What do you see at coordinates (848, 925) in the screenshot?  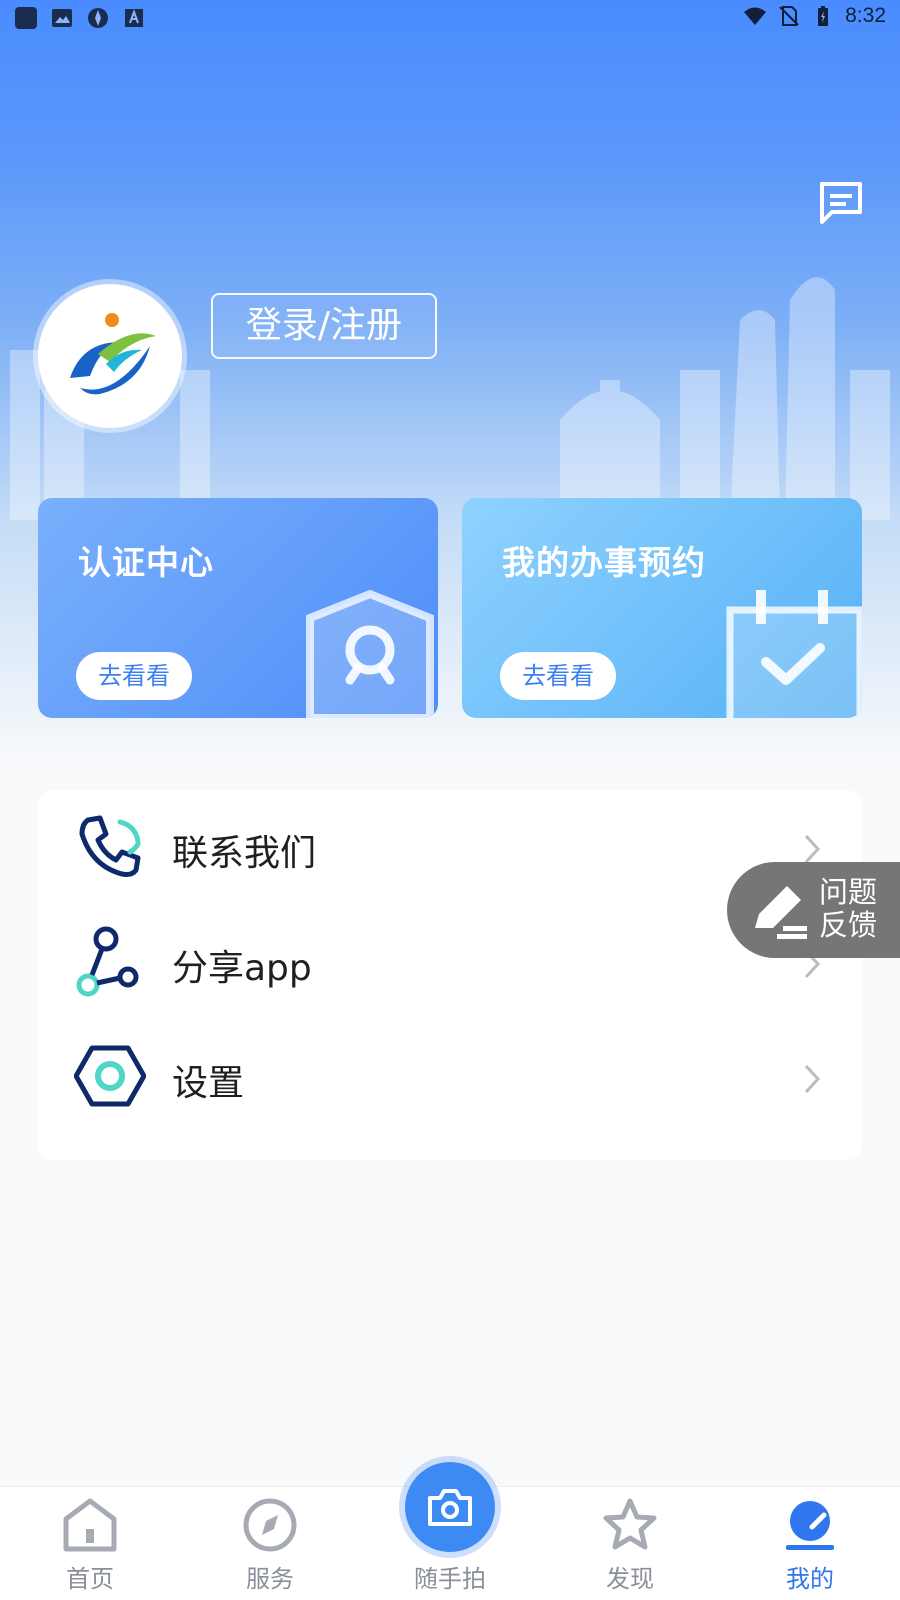 I see `feedback-label-line2: 反馈` at bounding box center [848, 925].